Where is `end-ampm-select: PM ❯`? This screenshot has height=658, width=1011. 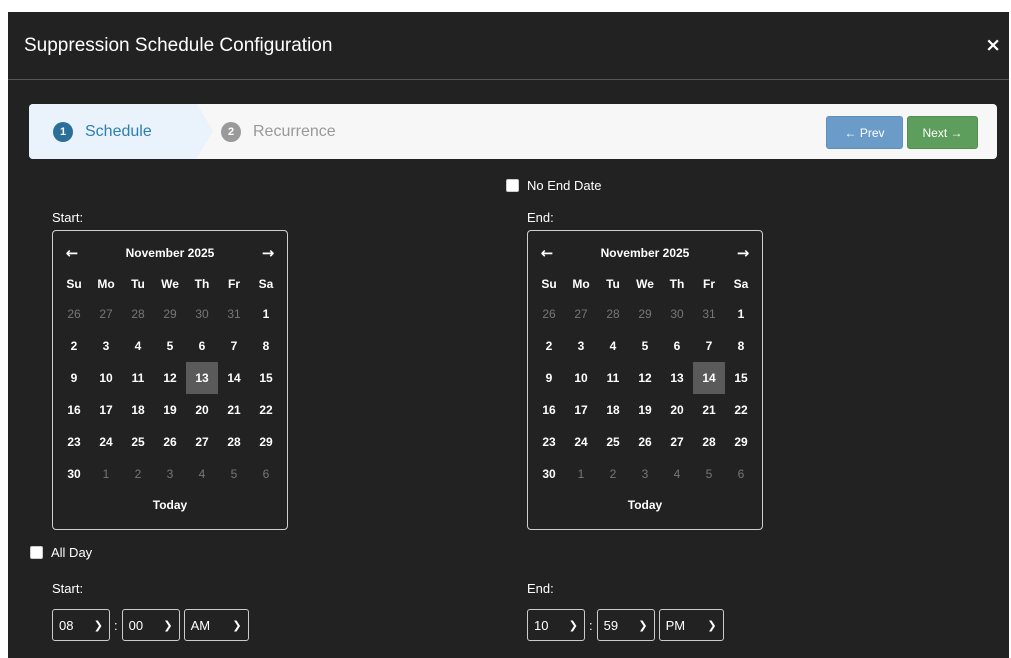 end-ampm-select: PM ❯ is located at coordinates (691, 625).